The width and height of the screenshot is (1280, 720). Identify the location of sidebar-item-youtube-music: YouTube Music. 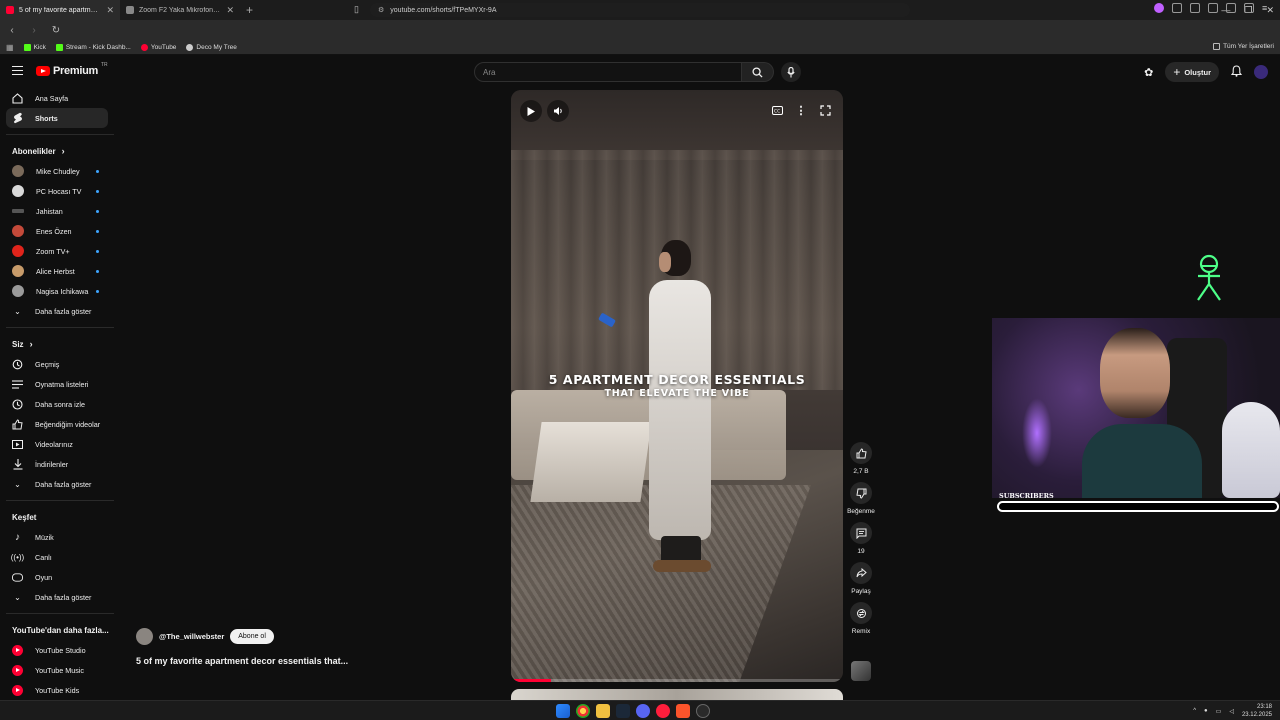
(57, 670).